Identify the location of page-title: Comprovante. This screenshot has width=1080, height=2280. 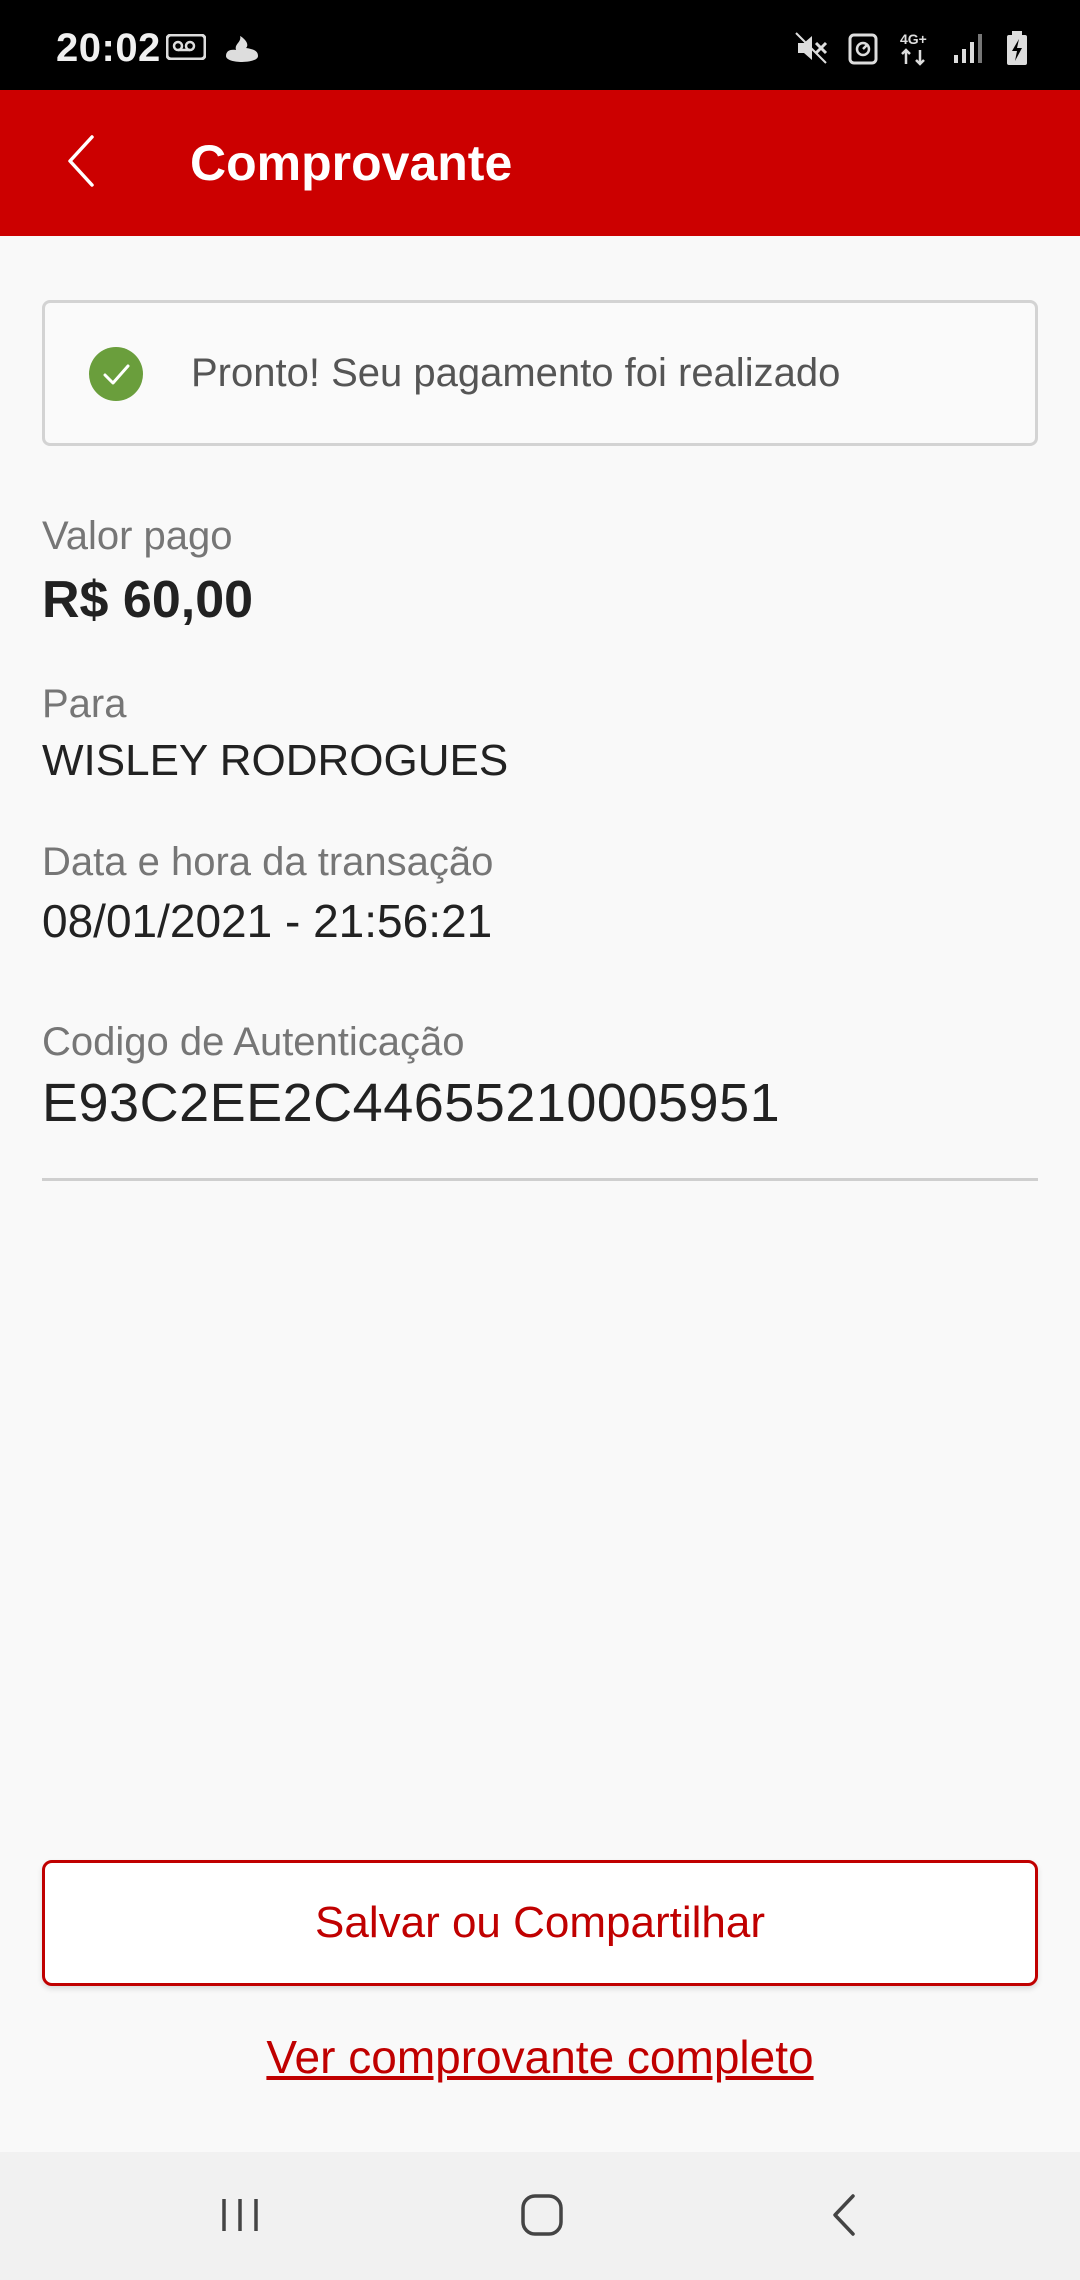
(351, 163).